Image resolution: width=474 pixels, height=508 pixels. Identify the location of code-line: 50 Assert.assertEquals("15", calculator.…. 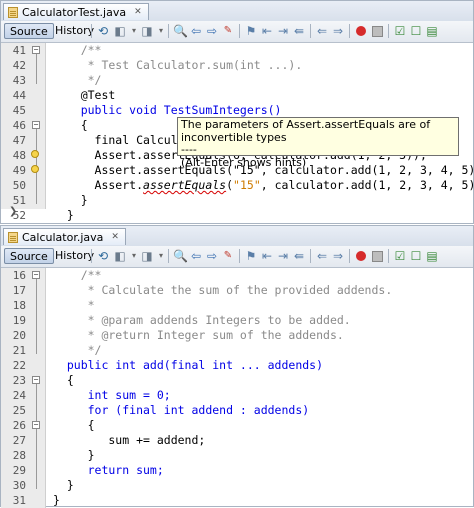
(237, 185).